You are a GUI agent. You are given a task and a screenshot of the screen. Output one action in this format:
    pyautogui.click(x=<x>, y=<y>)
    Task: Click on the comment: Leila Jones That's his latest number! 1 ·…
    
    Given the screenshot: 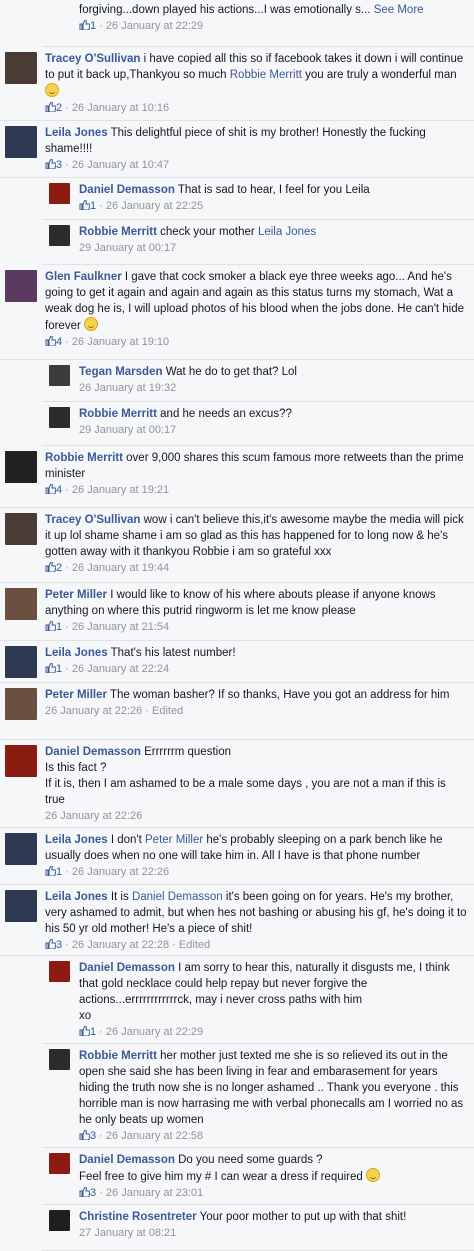 What is the action you would take?
    pyautogui.click(x=237, y=662)
    